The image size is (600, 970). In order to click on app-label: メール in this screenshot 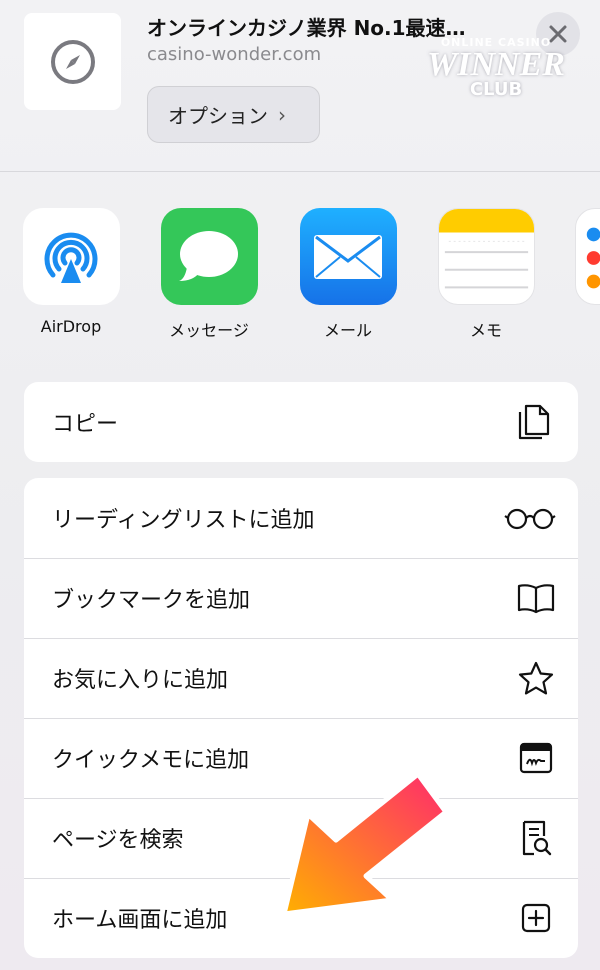, I will do `click(347, 330)`.